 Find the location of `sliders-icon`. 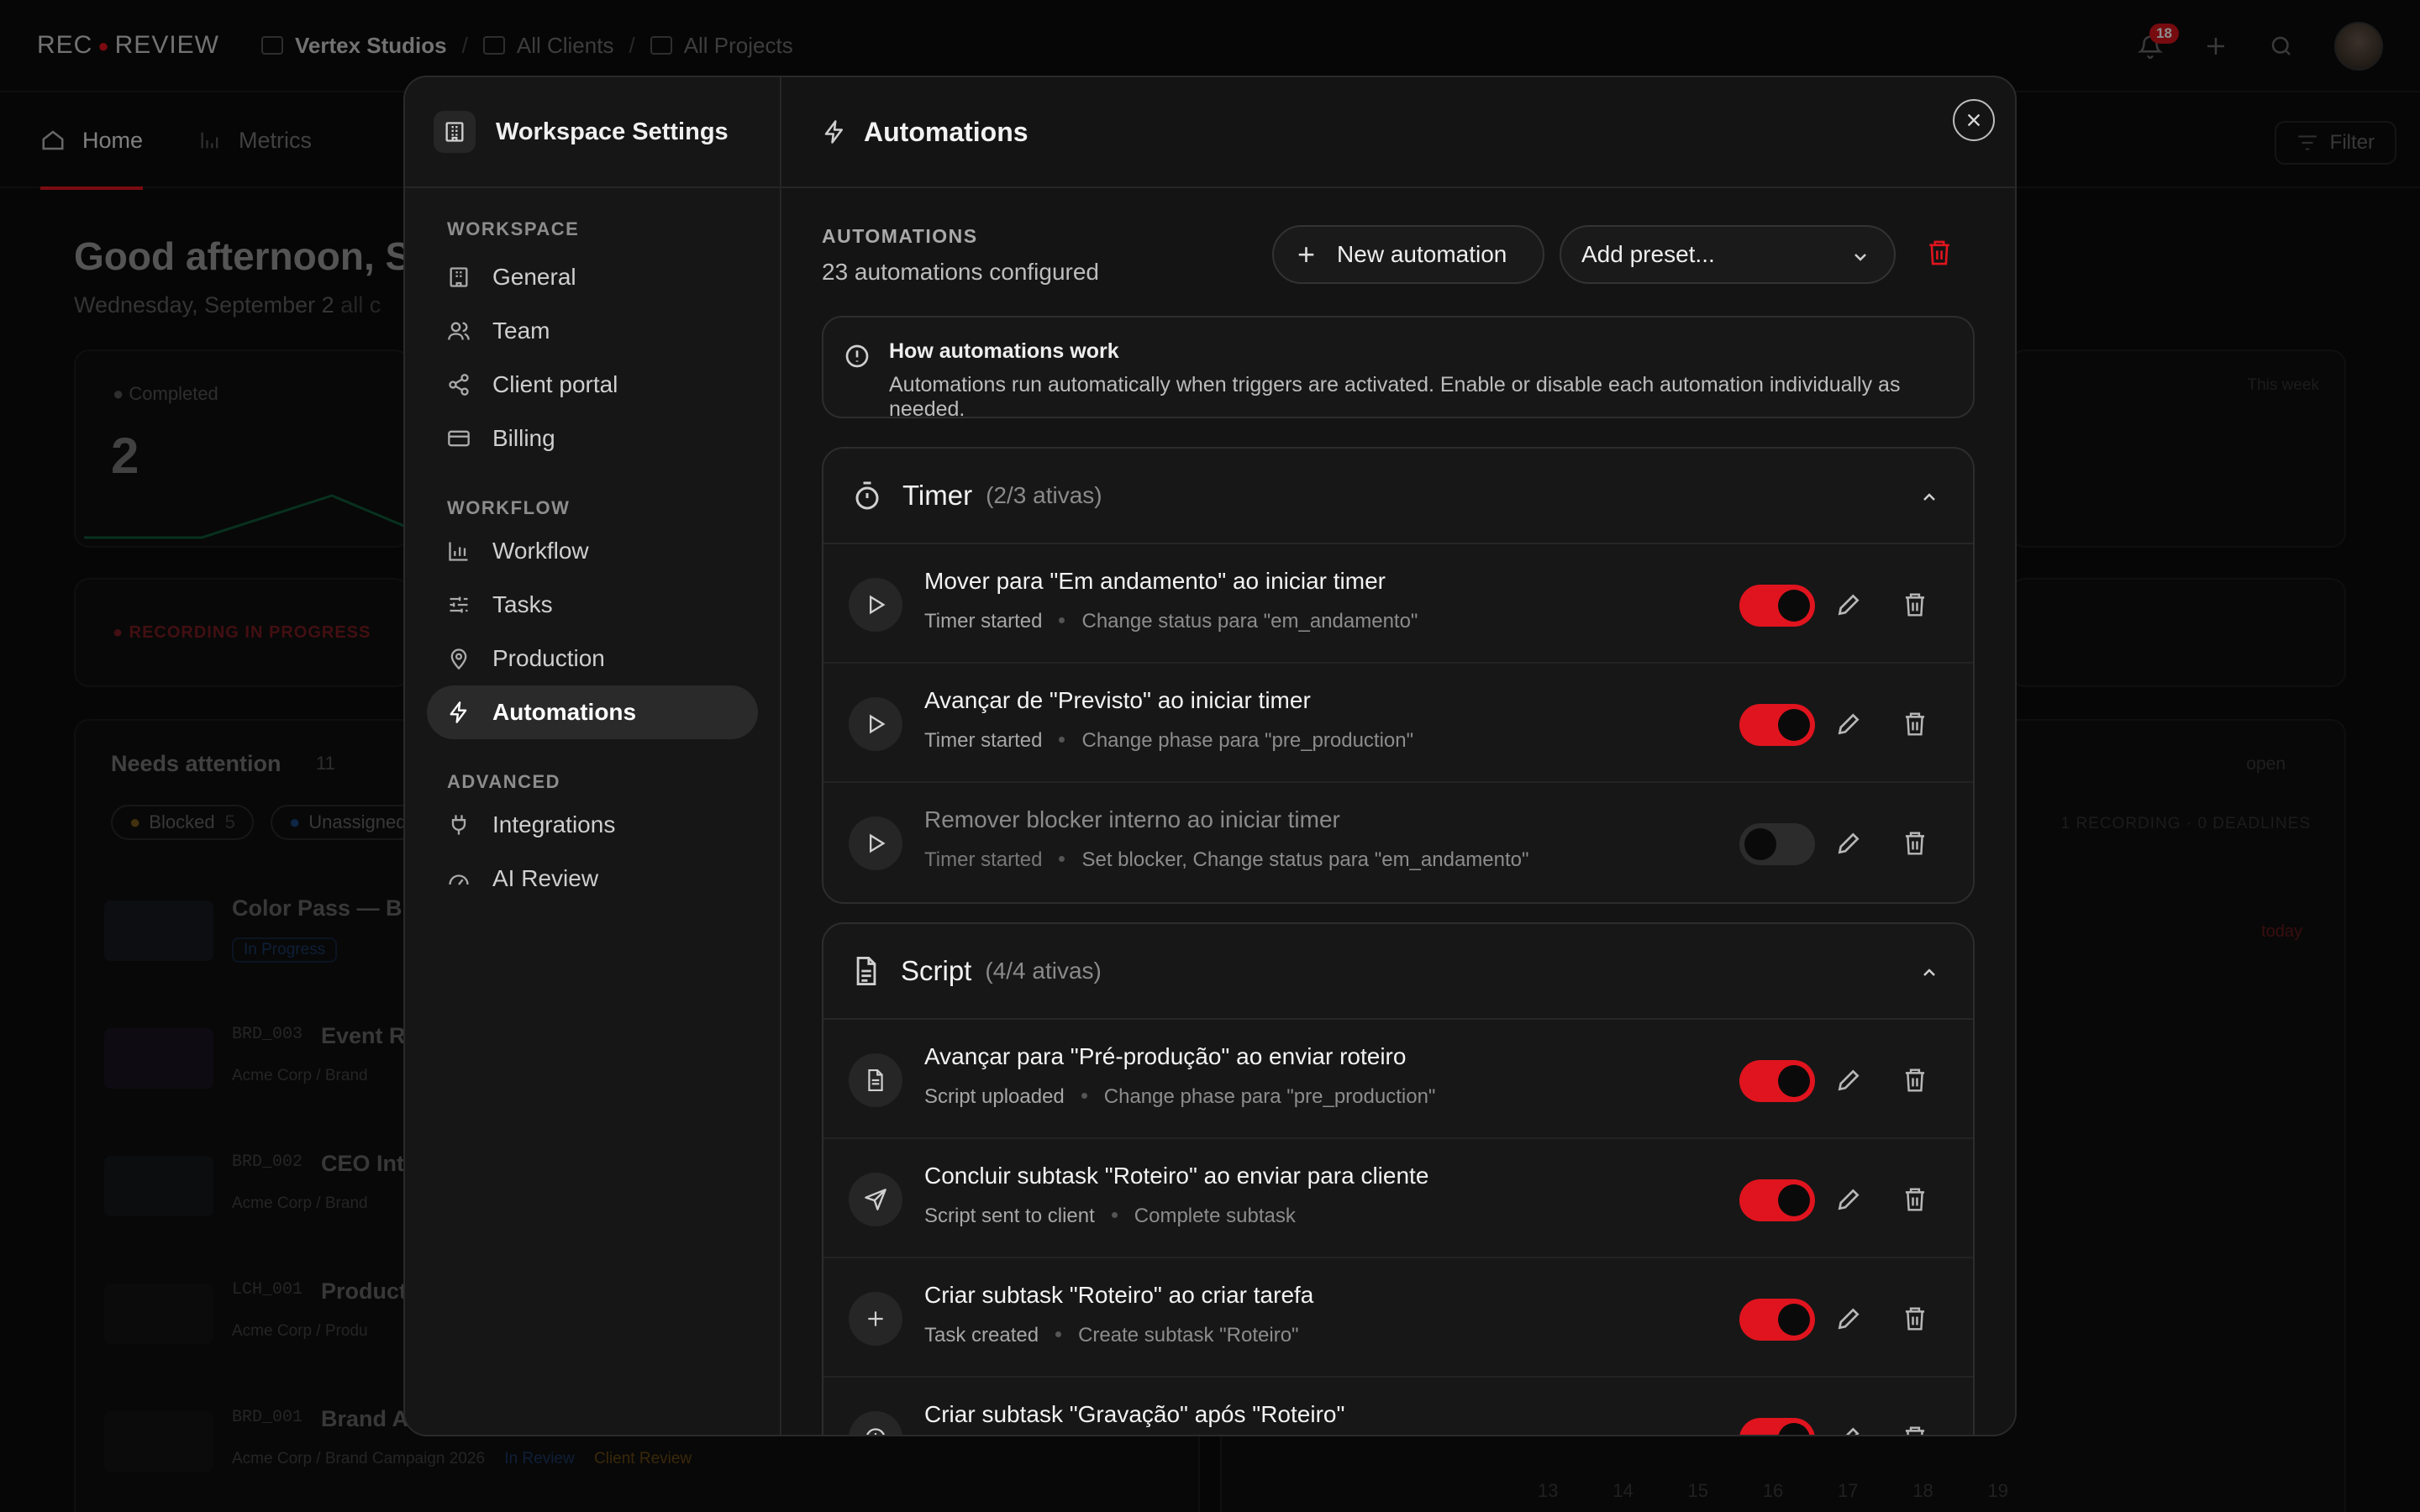

sliders-icon is located at coordinates (459, 605).